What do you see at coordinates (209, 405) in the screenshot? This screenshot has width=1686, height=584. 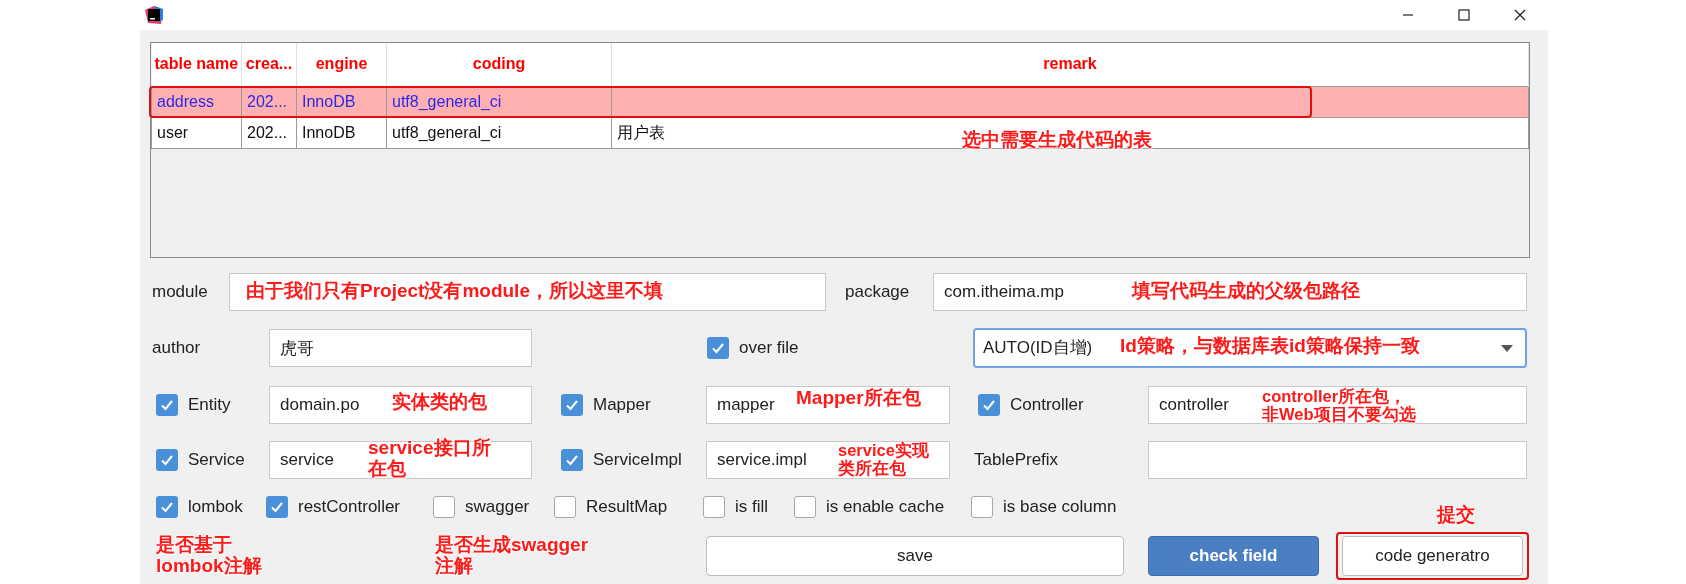 I see `checkbox-label: Entity` at bounding box center [209, 405].